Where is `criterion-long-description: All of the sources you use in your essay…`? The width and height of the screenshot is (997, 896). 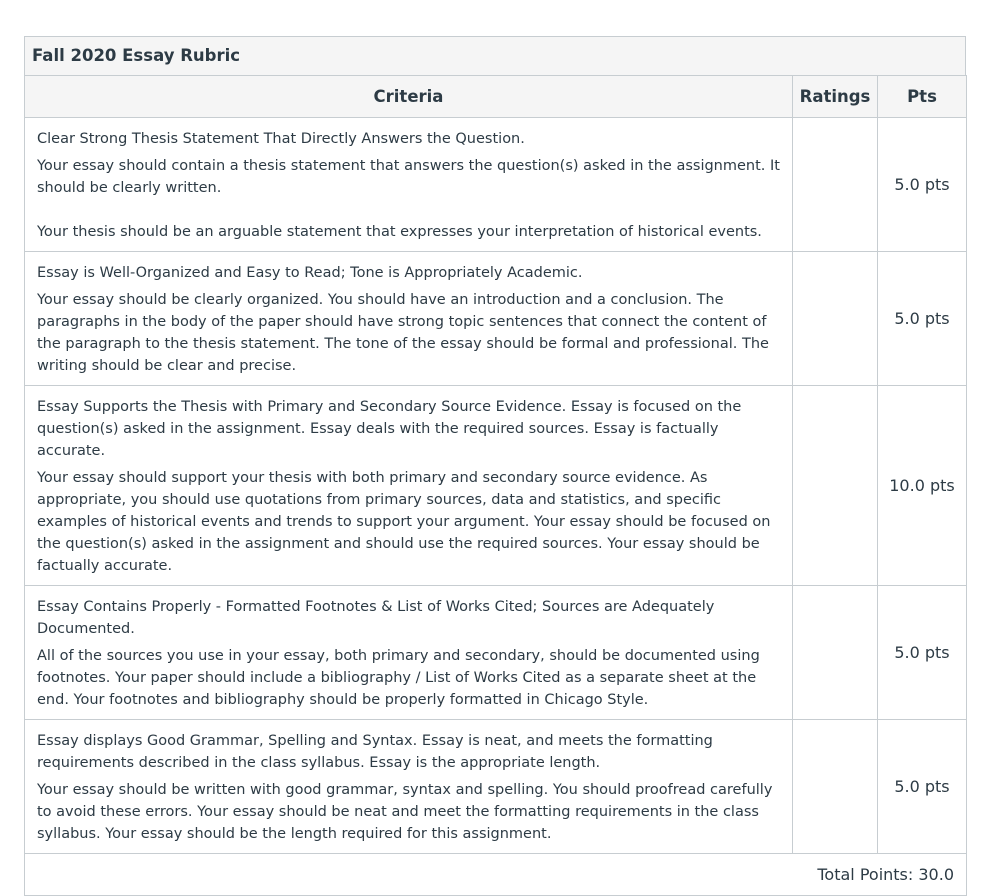 criterion-long-description: All of the sources you use in your essay… is located at coordinates (398, 678).